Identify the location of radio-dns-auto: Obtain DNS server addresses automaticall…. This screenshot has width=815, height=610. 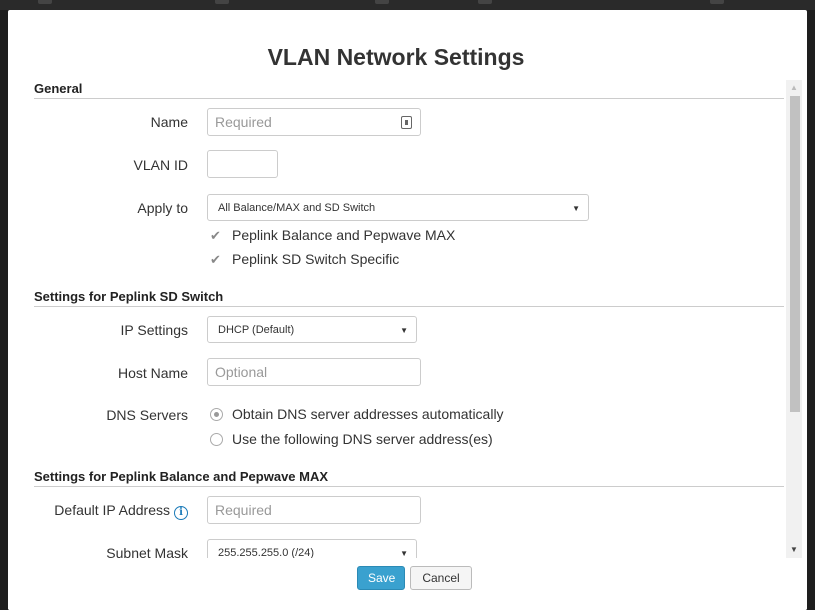
(357, 414).